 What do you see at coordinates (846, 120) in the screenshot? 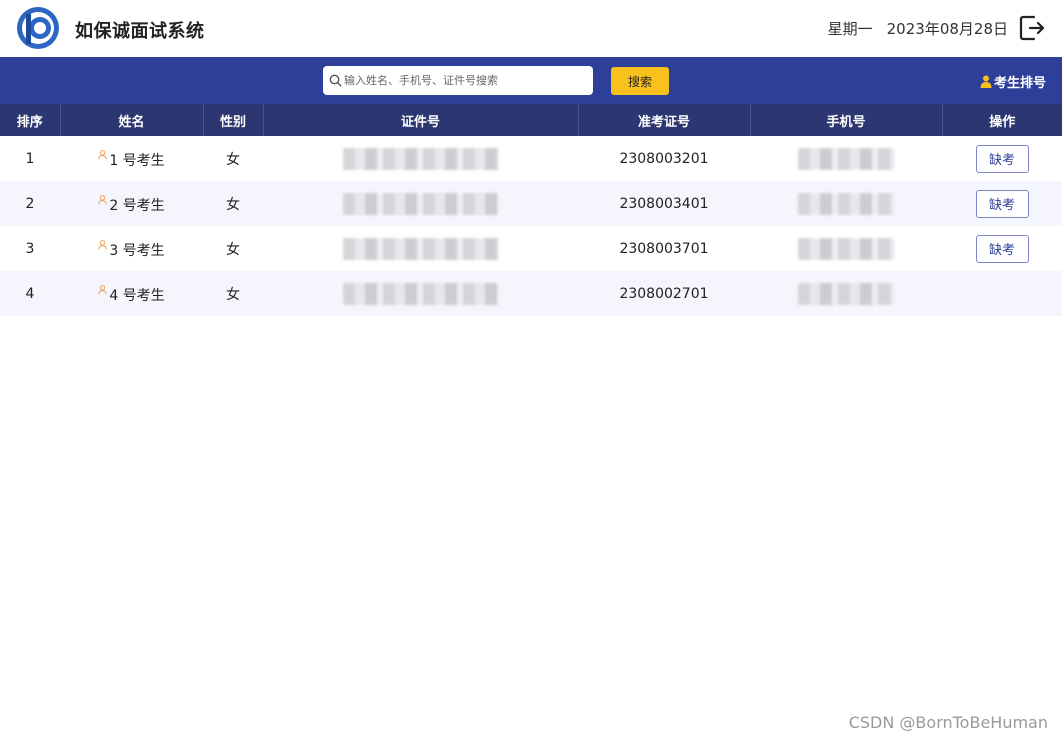
I see `column-header-phone: 手机号` at bounding box center [846, 120].